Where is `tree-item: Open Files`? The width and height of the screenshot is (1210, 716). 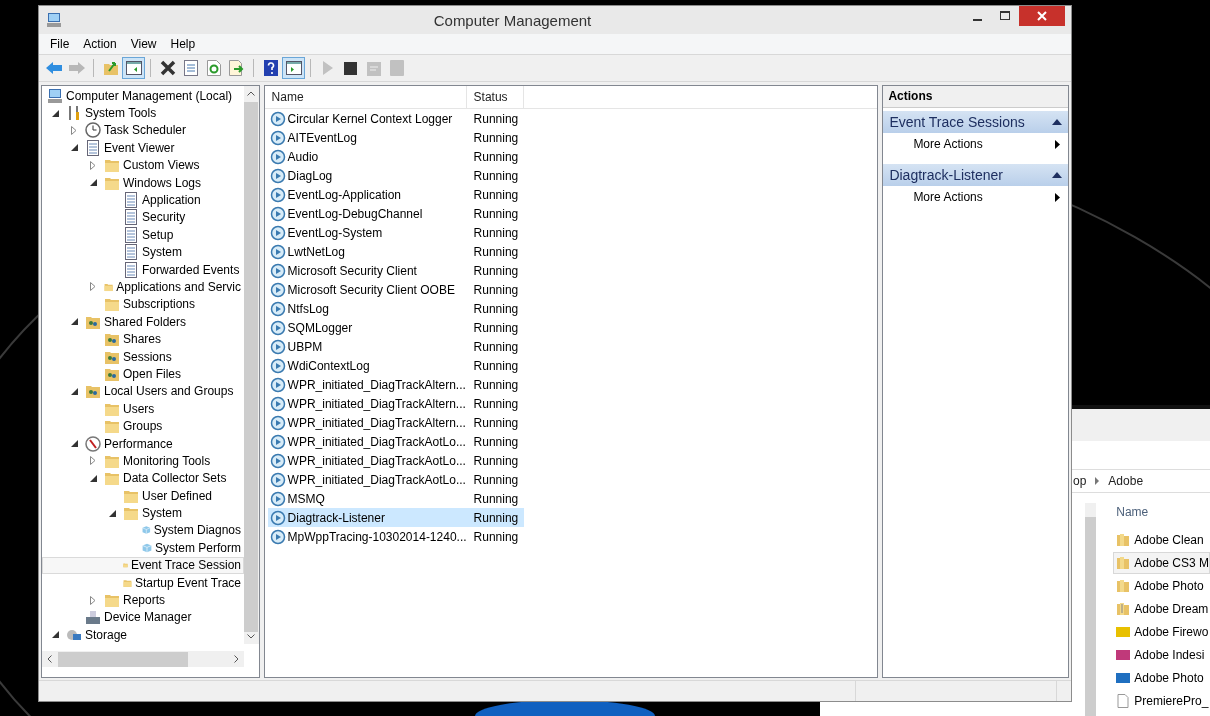 tree-item: Open Files is located at coordinates (143, 374).